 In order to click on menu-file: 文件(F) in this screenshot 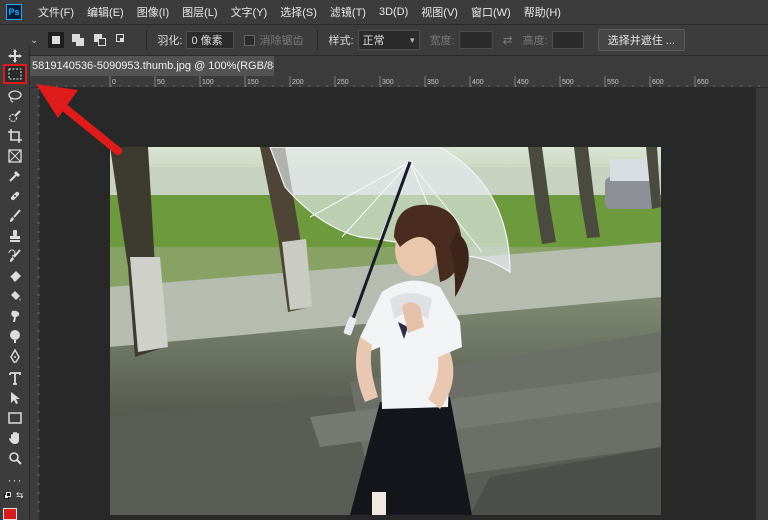, I will do `click(56, 12)`.